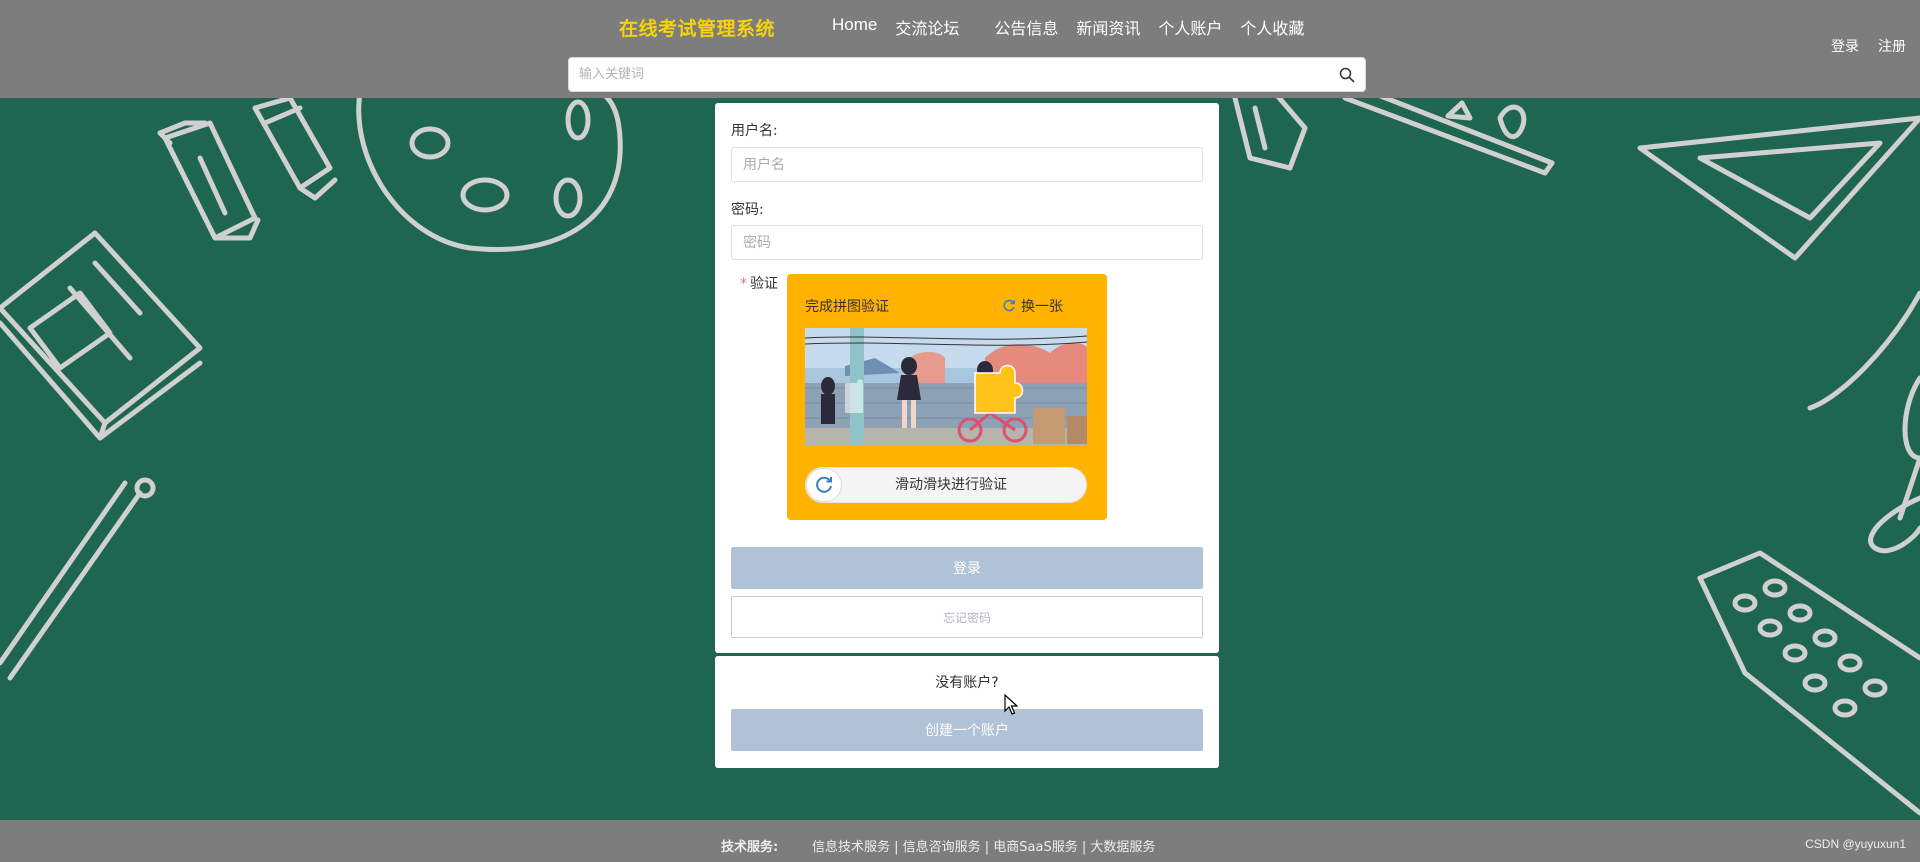 The image size is (1920, 862). What do you see at coordinates (967, 730) in the screenshot?
I see `create-account-button: 创建一个账户` at bounding box center [967, 730].